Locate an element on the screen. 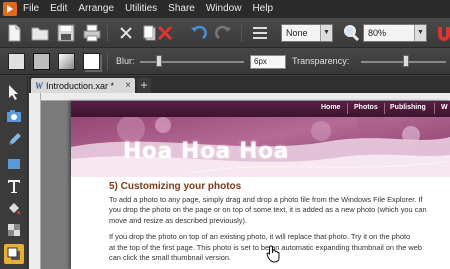  nav-home-link: Home is located at coordinates (330, 107).